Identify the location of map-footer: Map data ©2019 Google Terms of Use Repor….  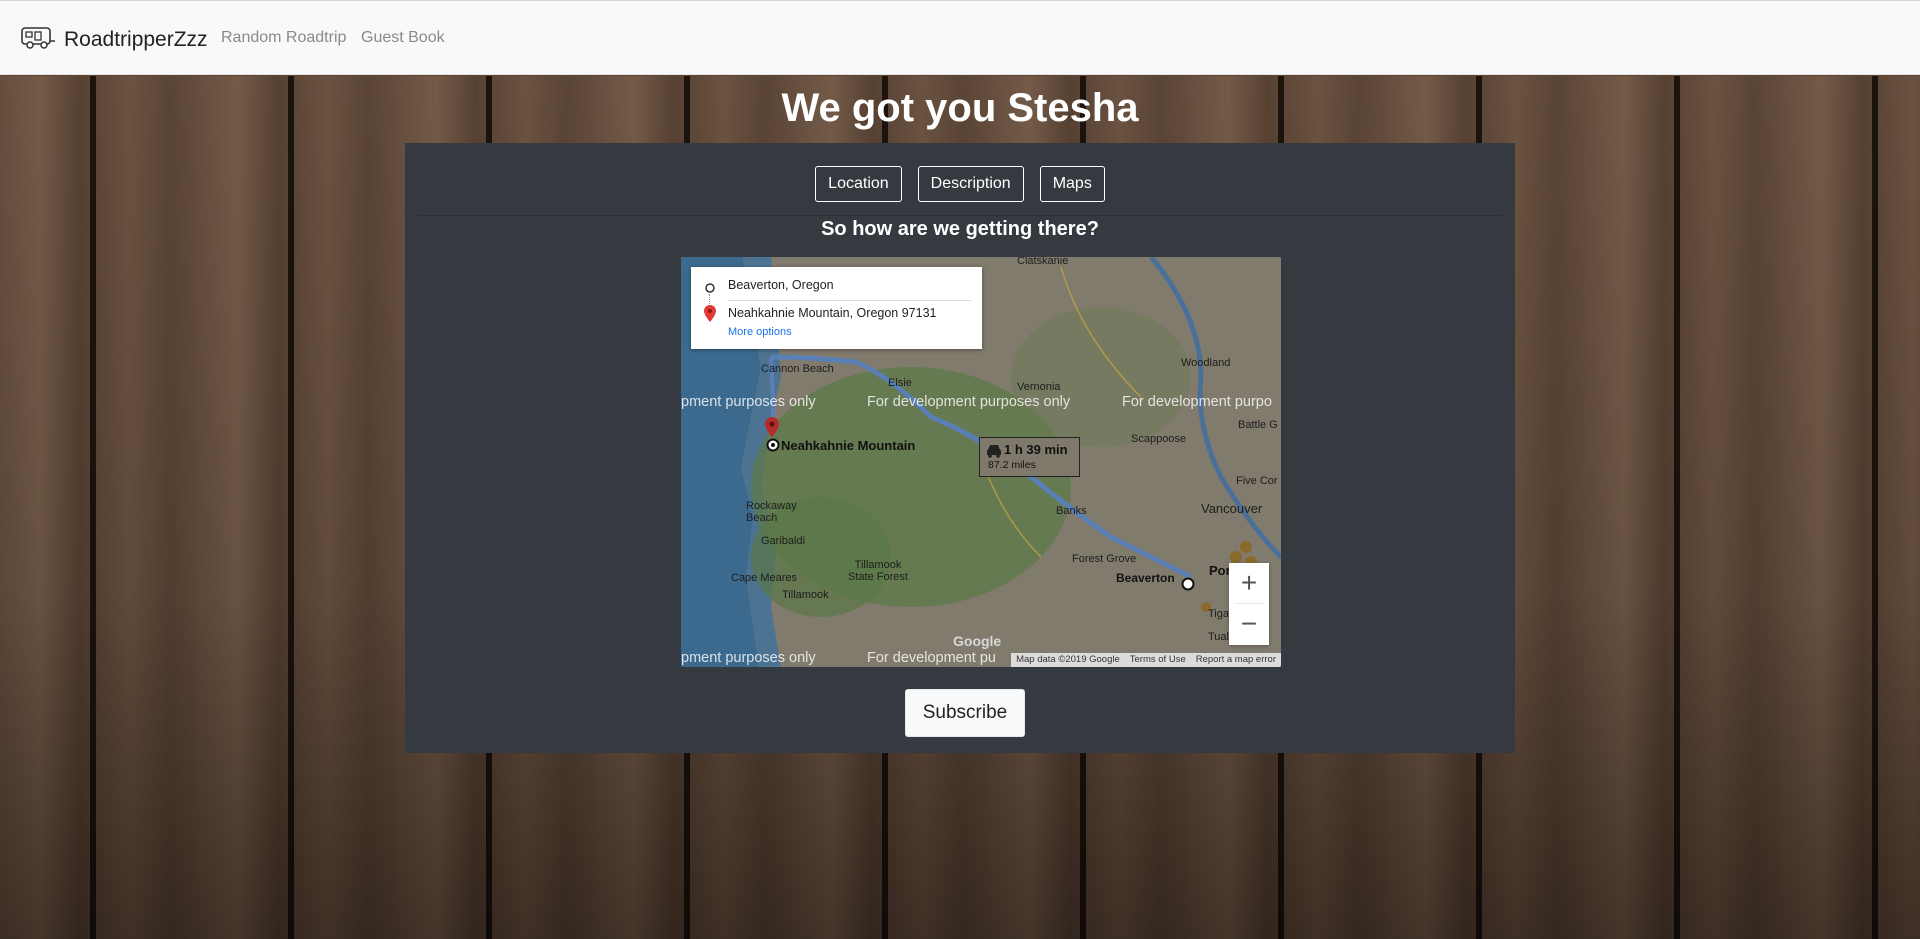
(1146, 660).